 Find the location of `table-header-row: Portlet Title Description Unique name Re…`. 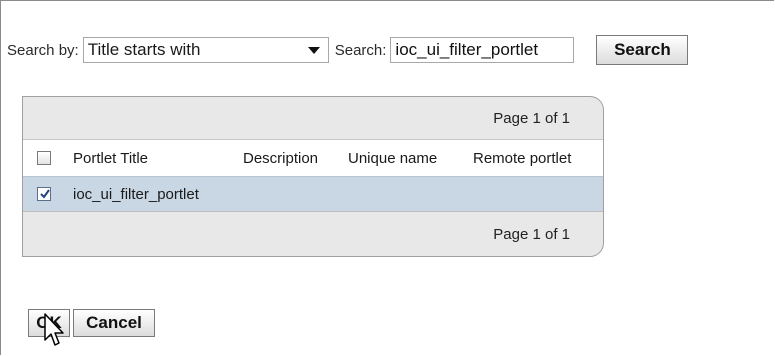

table-header-row: Portlet Title Description Unique name Re… is located at coordinates (313, 157).